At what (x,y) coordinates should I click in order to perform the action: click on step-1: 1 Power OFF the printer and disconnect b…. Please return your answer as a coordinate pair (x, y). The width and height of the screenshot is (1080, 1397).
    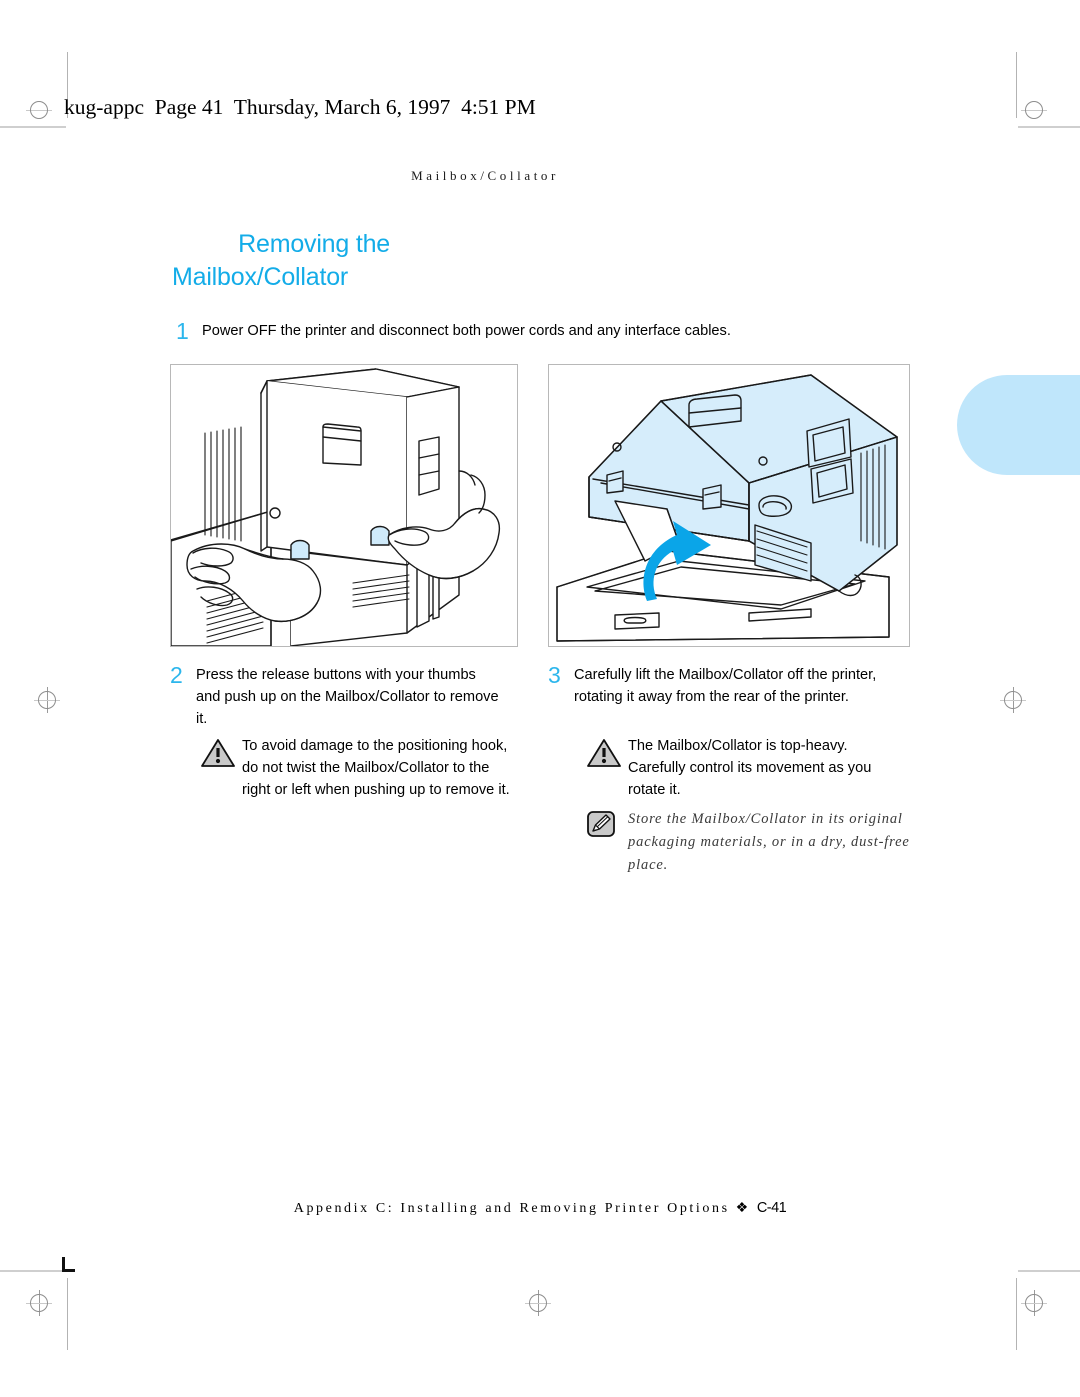
    Looking at the image, I should click on (536, 331).